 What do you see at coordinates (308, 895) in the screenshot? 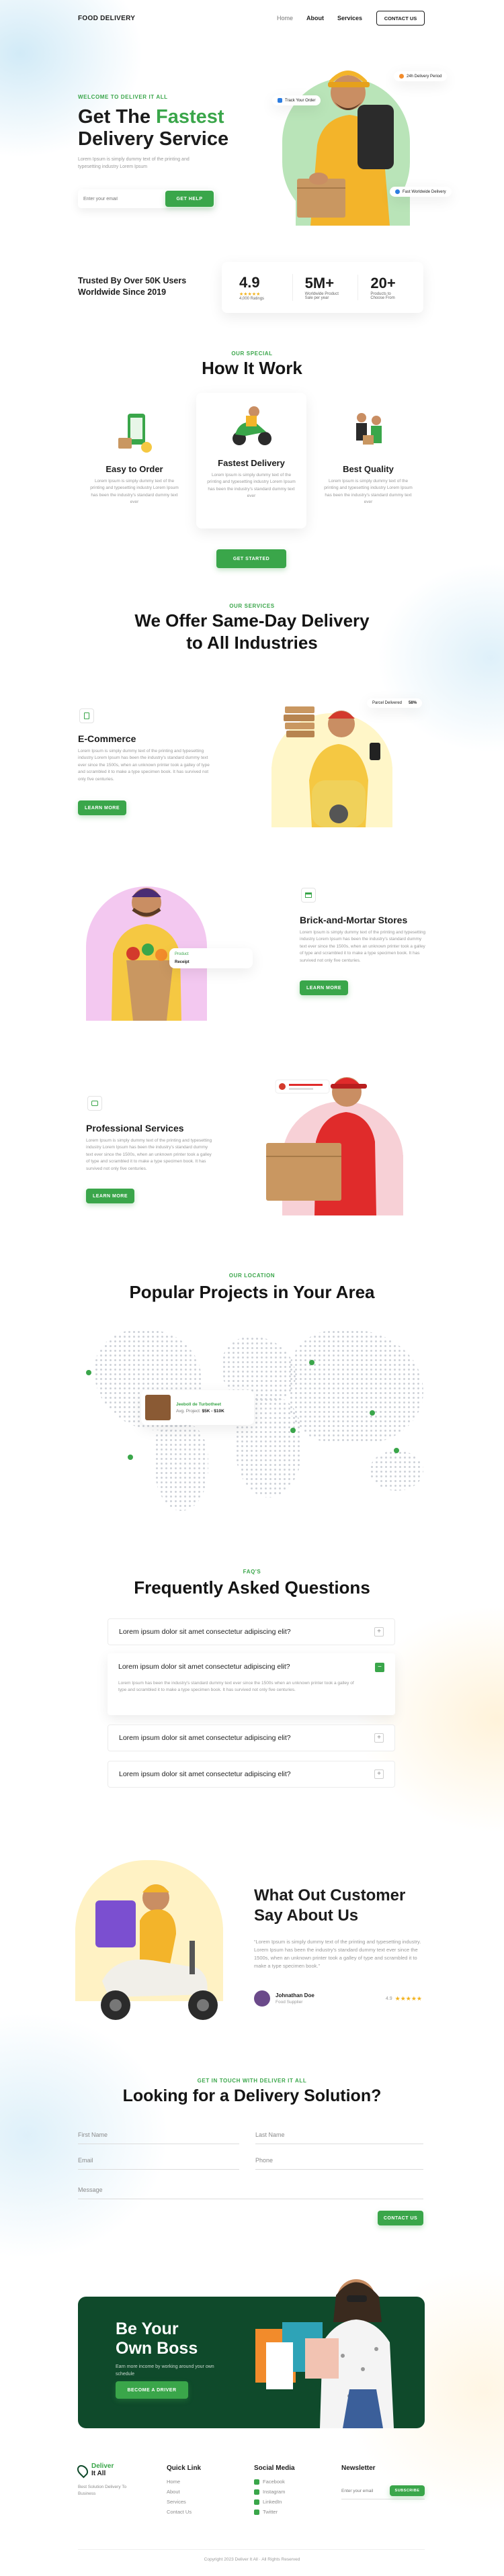
I see `store-icon` at bounding box center [308, 895].